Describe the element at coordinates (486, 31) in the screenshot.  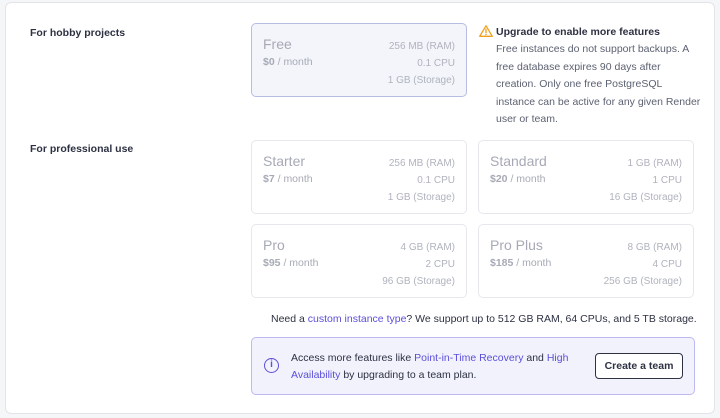
I see `warning-triangle-icon` at that location.